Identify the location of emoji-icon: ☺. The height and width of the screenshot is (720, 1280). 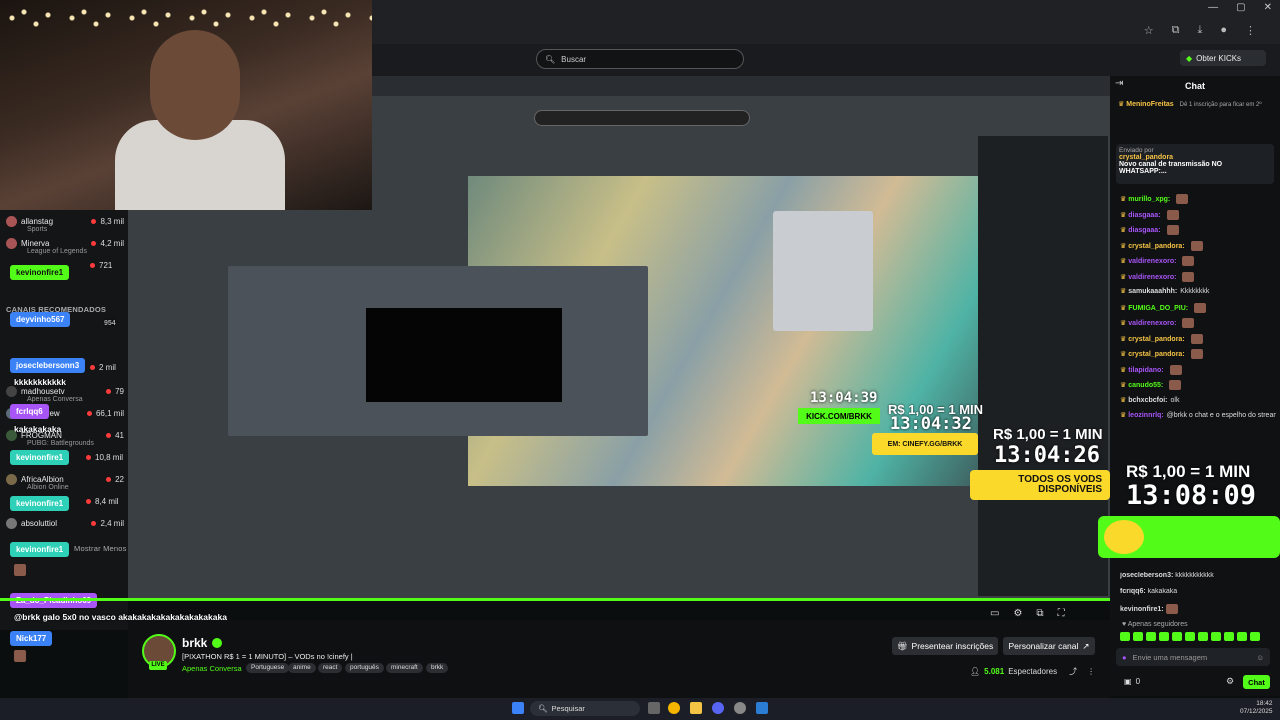
(1260, 657).